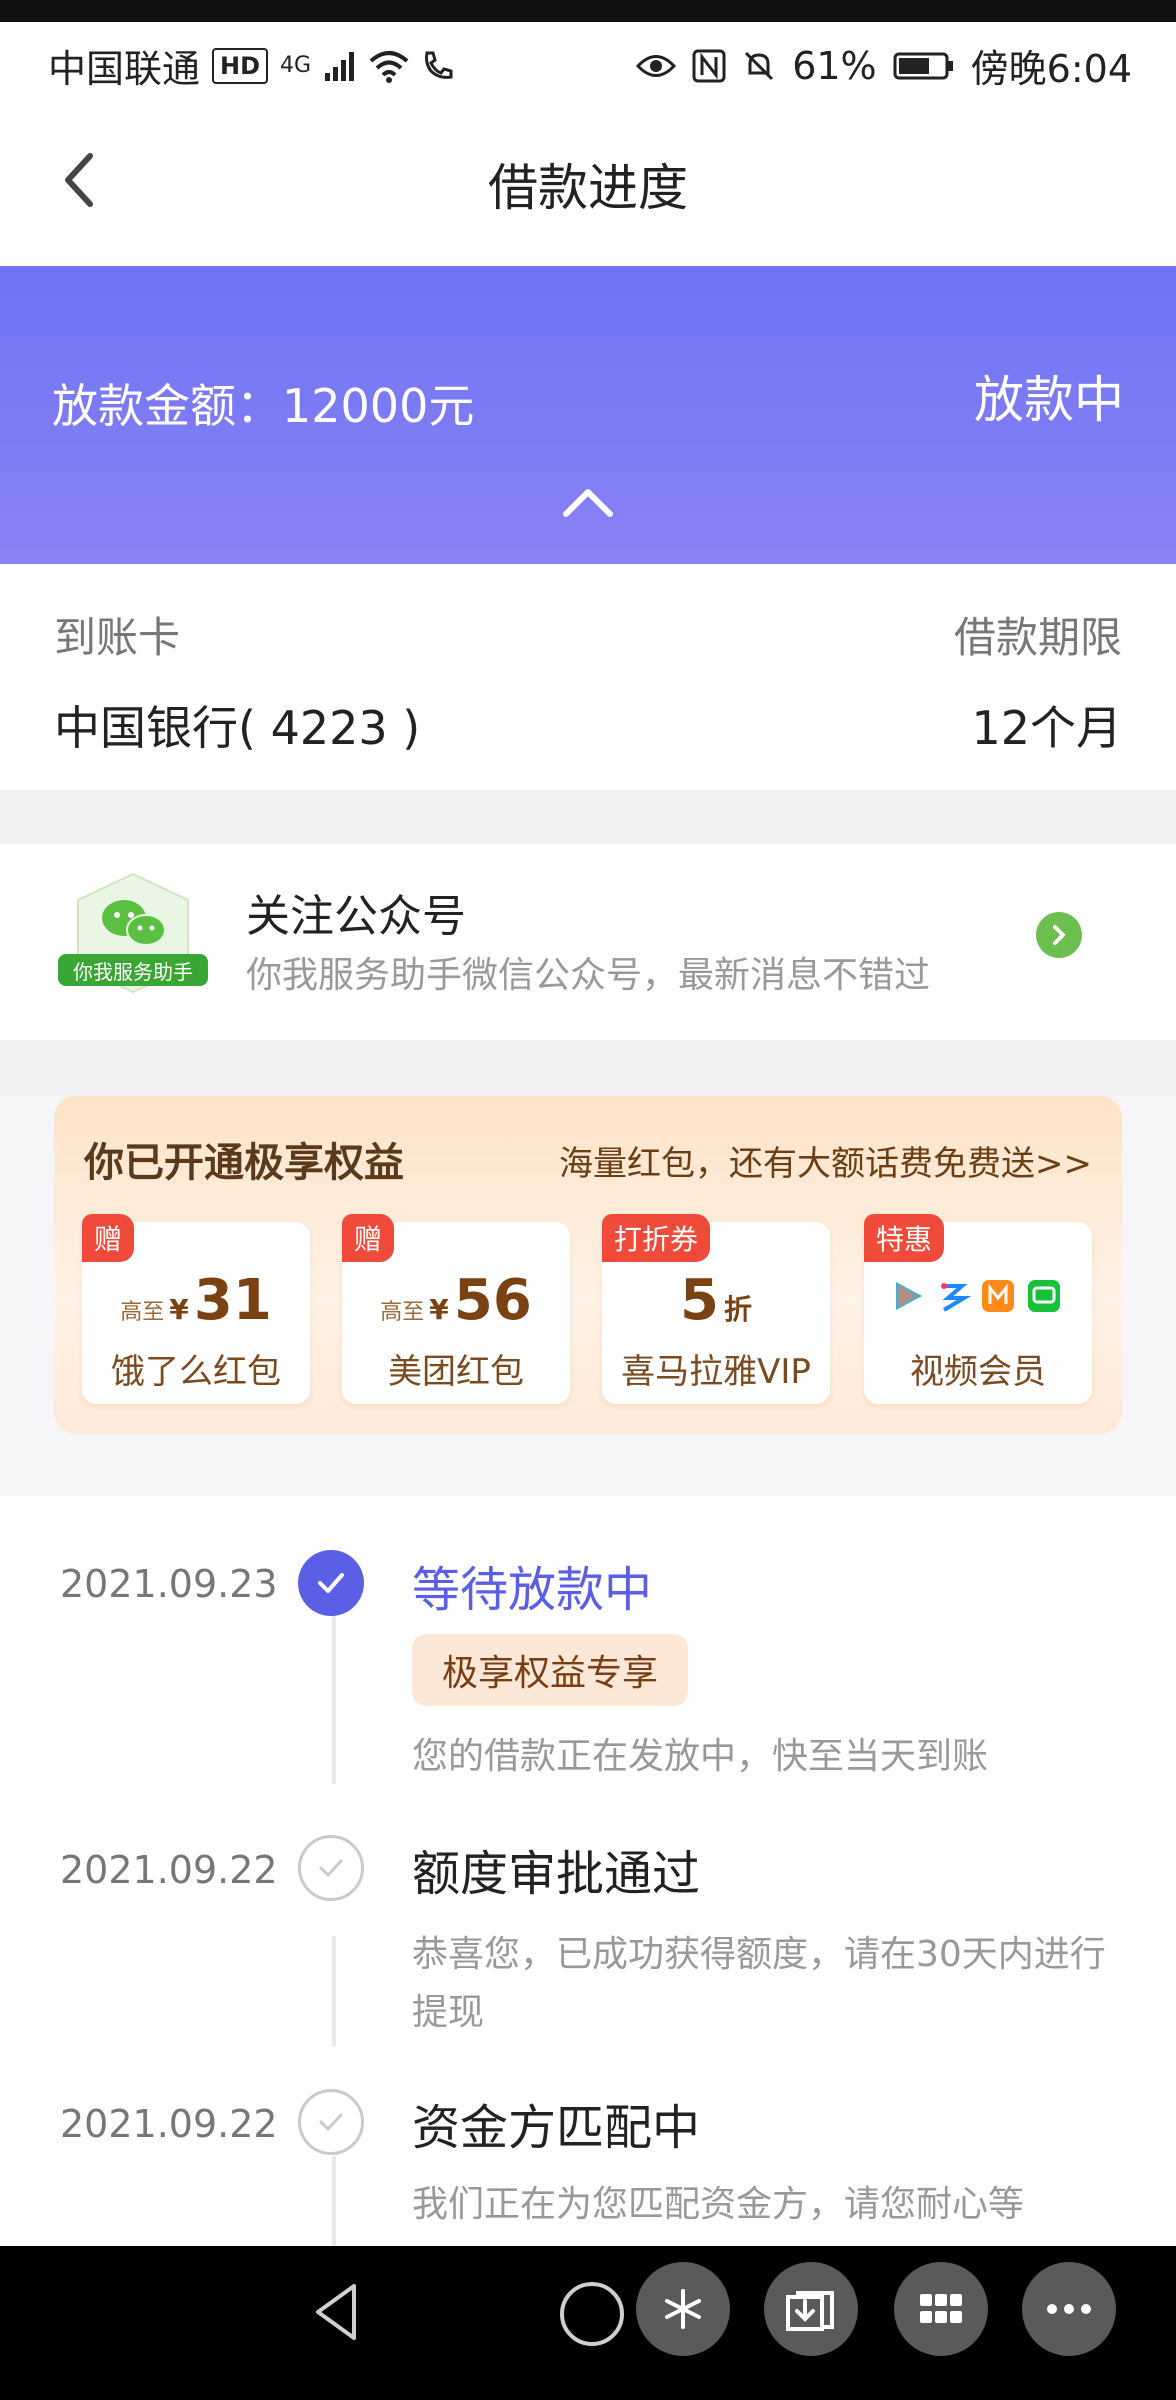 This screenshot has height=2400, width=1176. What do you see at coordinates (338, 2312) in the screenshot?
I see `nav-back-icon` at bounding box center [338, 2312].